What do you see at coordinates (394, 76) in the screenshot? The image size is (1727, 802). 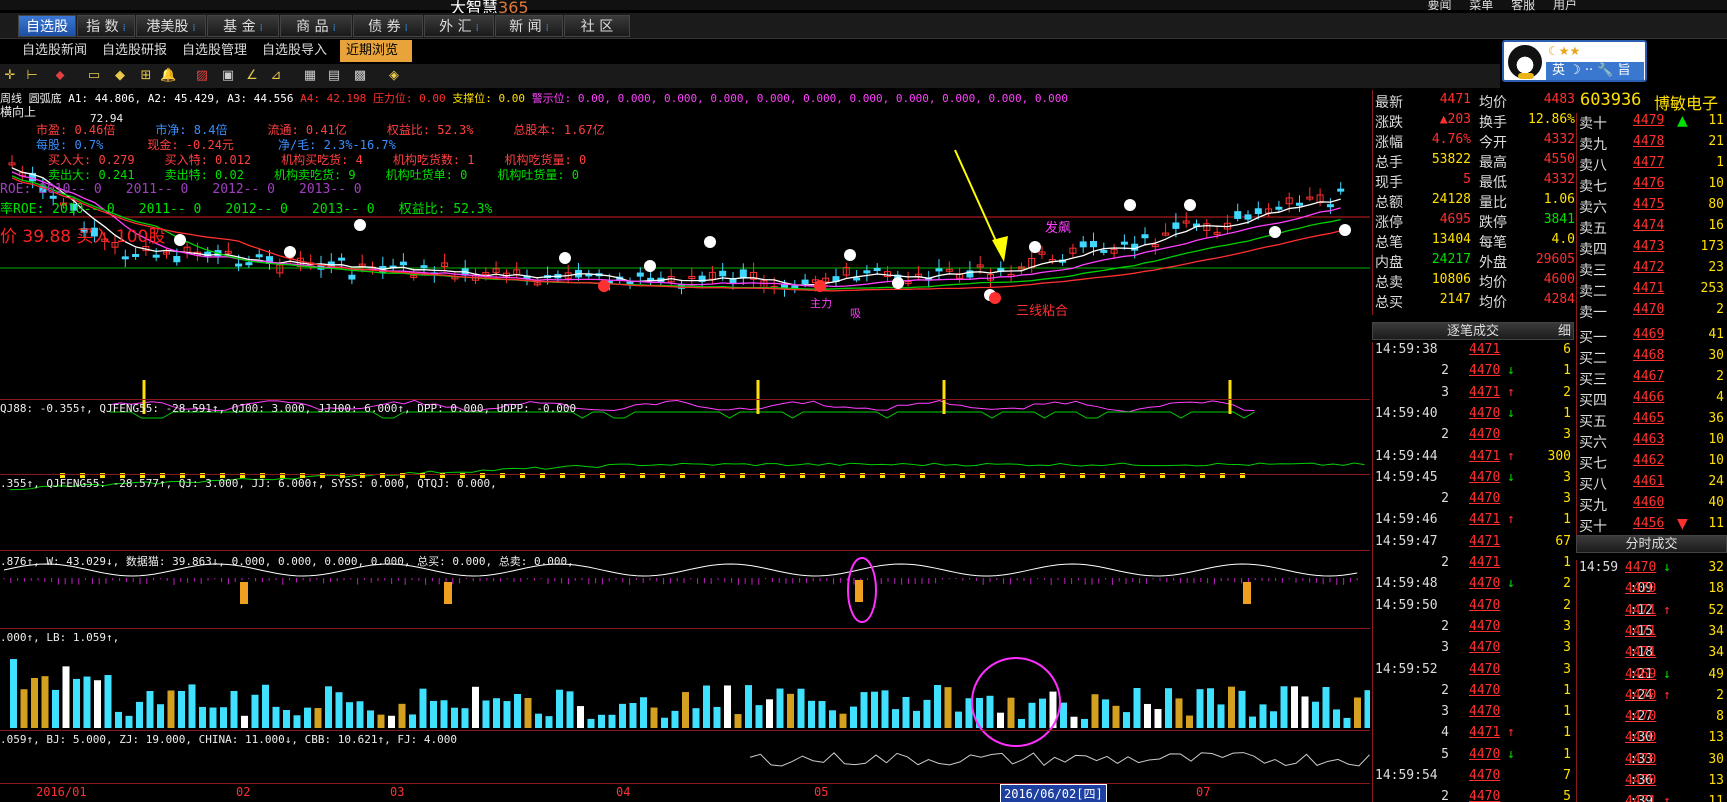 I see `diamond-icon: ◈` at bounding box center [394, 76].